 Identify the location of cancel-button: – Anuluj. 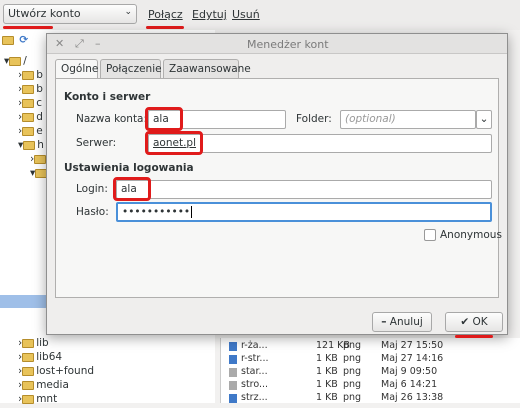
(402, 322).